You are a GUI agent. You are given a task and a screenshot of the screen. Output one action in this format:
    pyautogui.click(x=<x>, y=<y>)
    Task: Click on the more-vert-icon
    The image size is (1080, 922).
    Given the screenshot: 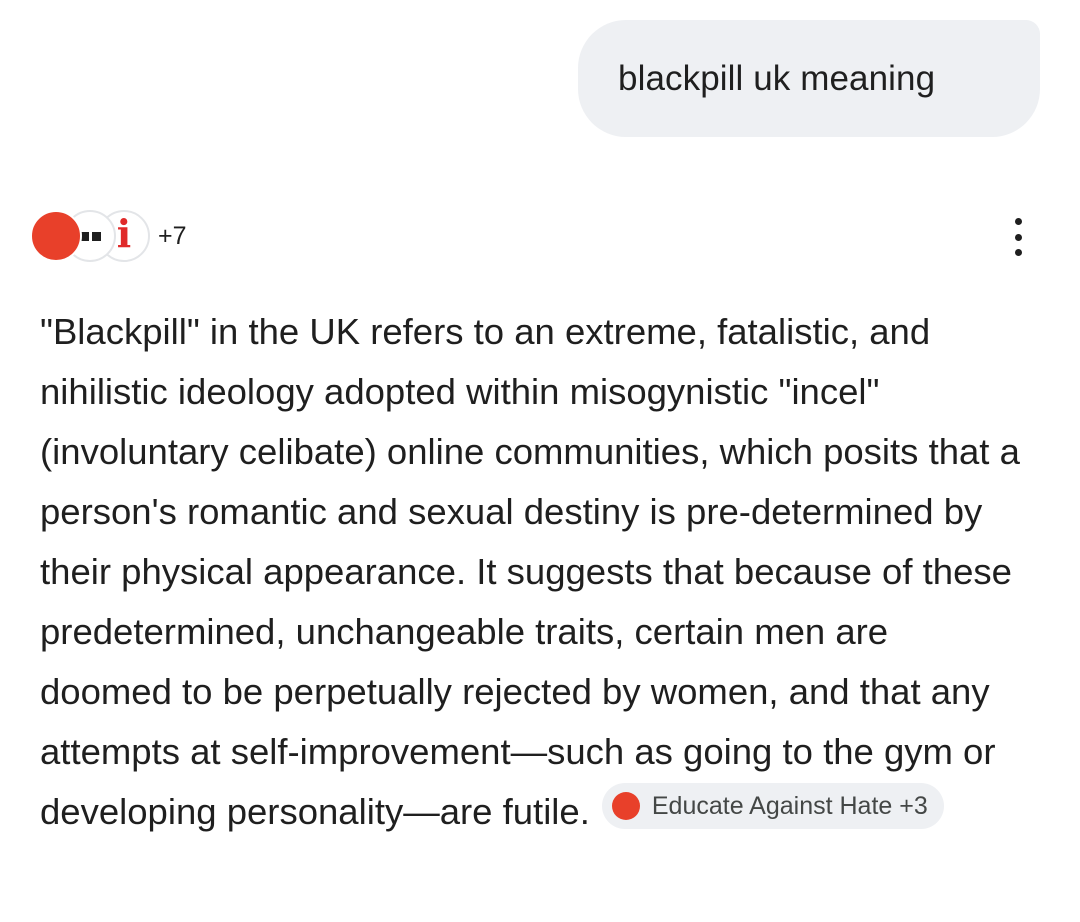 What is the action you would take?
    pyautogui.click(x=1018, y=237)
    